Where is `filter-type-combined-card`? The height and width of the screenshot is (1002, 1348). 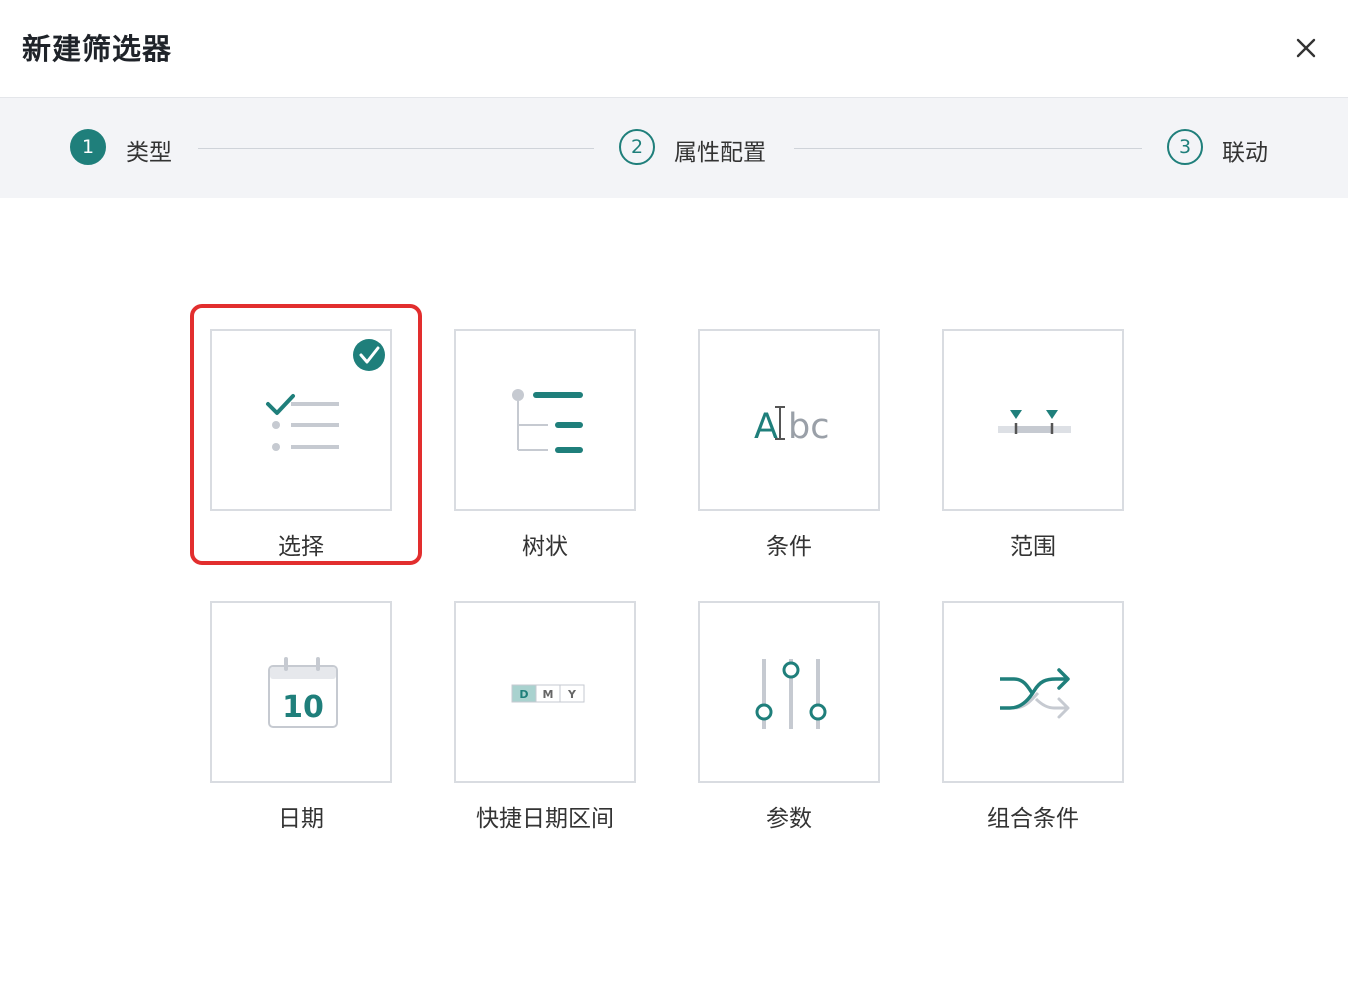
filter-type-combined-card is located at coordinates (1033, 692).